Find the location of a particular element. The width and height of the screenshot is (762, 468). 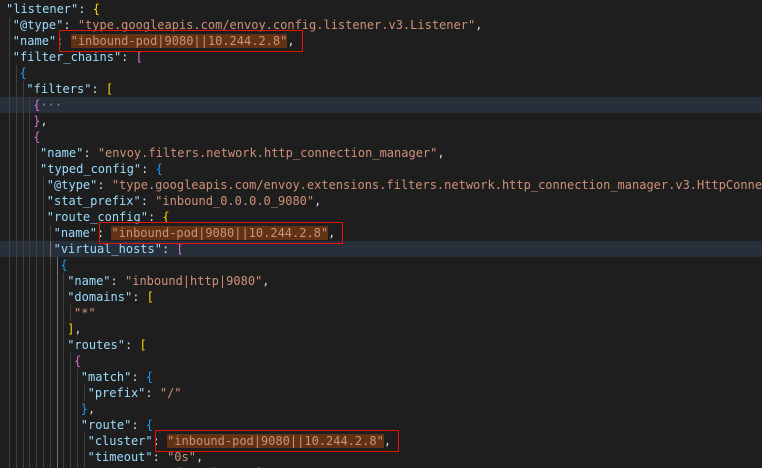

code-line: {··· is located at coordinates (381, 105).